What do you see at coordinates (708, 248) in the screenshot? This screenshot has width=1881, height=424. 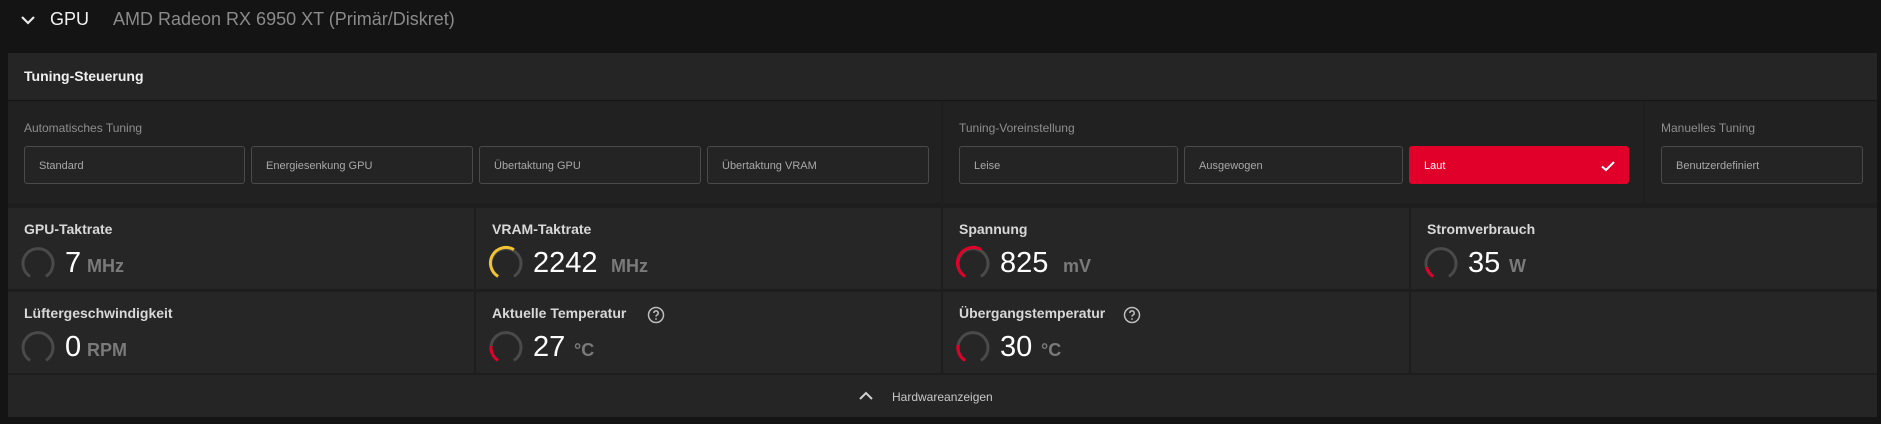 I see `metric-vram-clock: VRAM-Taktrate 2242 MHz` at bounding box center [708, 248].